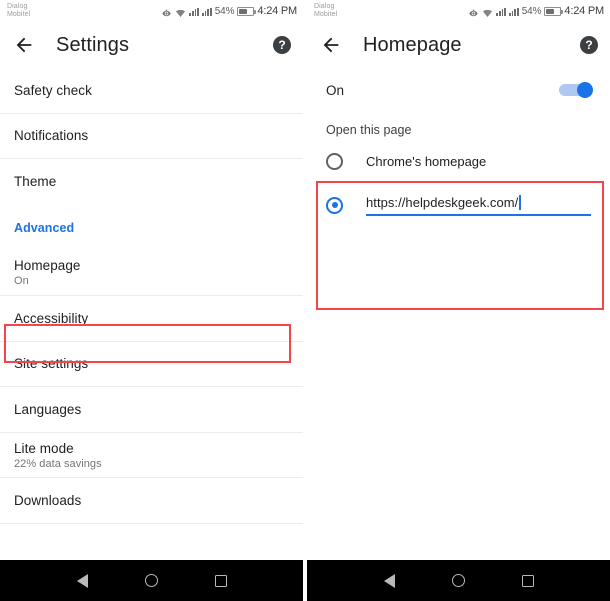 The image size is (610, 601). What do you see at coordinates (51, 364) in the screenshot?
I see `row-title: Site settings` at bounding box center [51, 364].